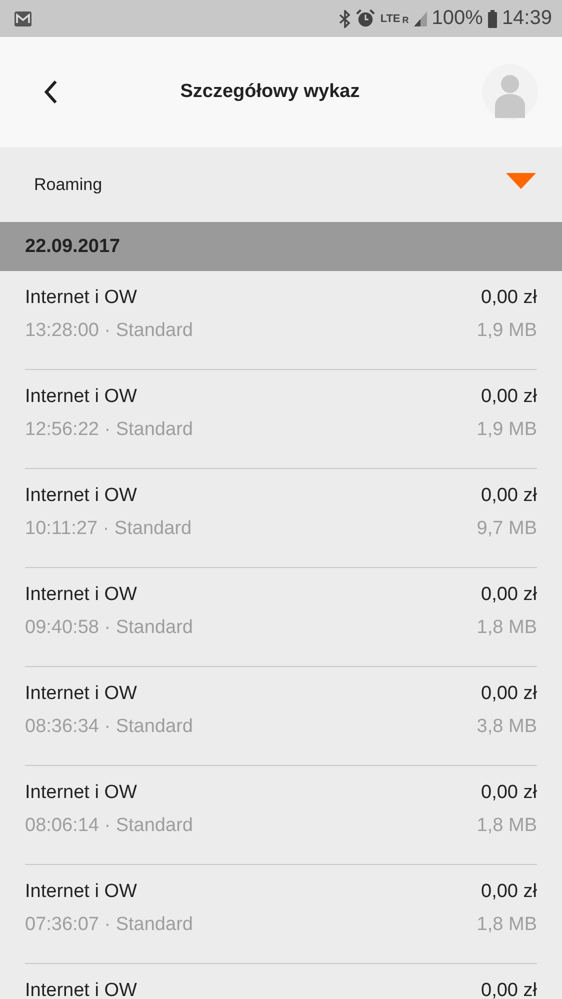  I want to click on item-detail: 13:28:00 · Standard, so click(109, 331).